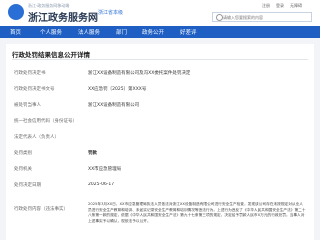  I want to click on field-value-authority: XX市应急管理局, so click(105, 169).